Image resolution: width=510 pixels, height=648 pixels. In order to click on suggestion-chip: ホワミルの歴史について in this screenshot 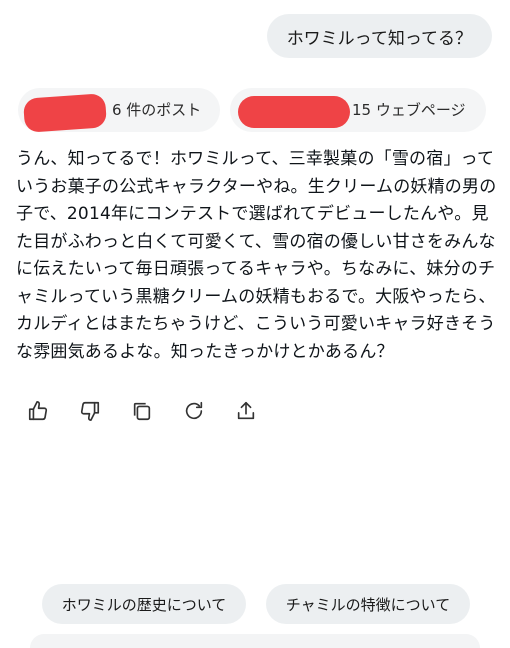, I will do `click(144, 604)`.